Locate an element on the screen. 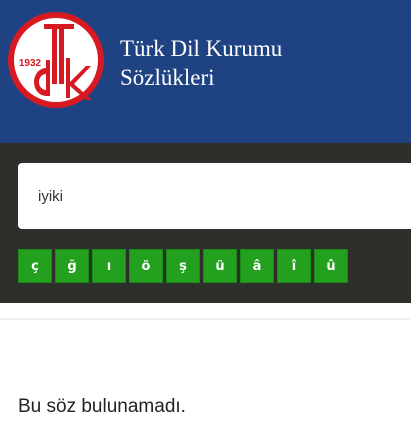 This screenshot has width=411, height=437. char-button-u-circumflex: û is located at coordinates (331, 266).